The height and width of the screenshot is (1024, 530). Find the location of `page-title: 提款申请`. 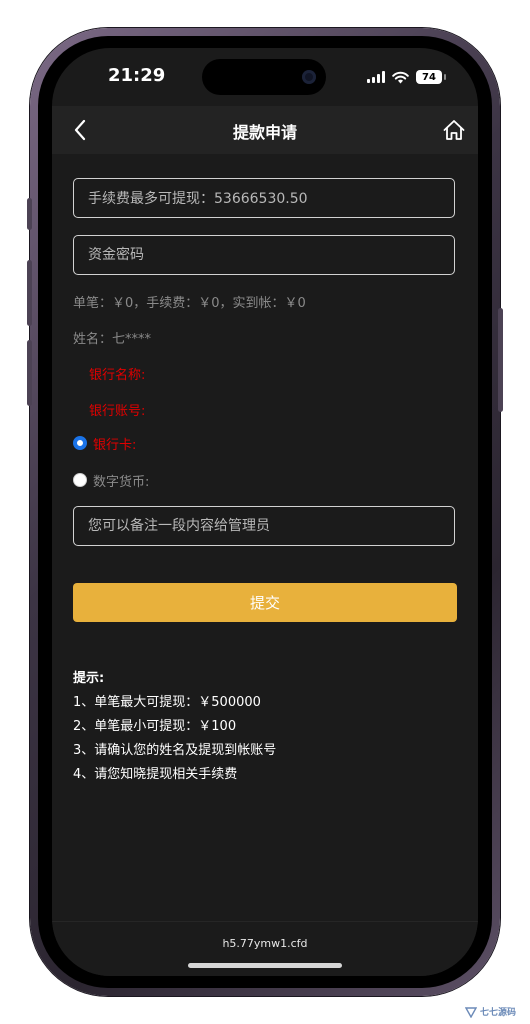

page-title: 提款申请 is located at coordinates (264, 132).